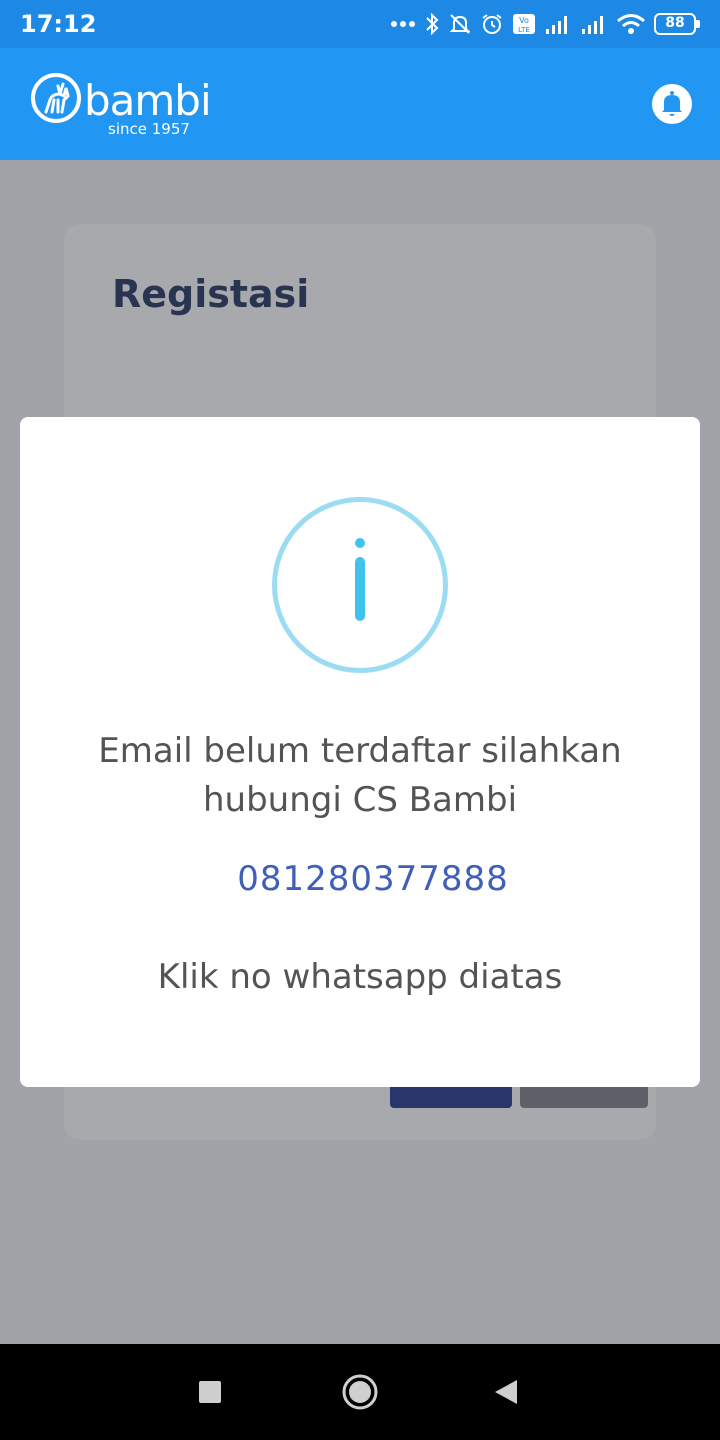 Image resolution: width=720 pixels, height=1440 pixels. I want to click on recents-button, so click(210, 1392).